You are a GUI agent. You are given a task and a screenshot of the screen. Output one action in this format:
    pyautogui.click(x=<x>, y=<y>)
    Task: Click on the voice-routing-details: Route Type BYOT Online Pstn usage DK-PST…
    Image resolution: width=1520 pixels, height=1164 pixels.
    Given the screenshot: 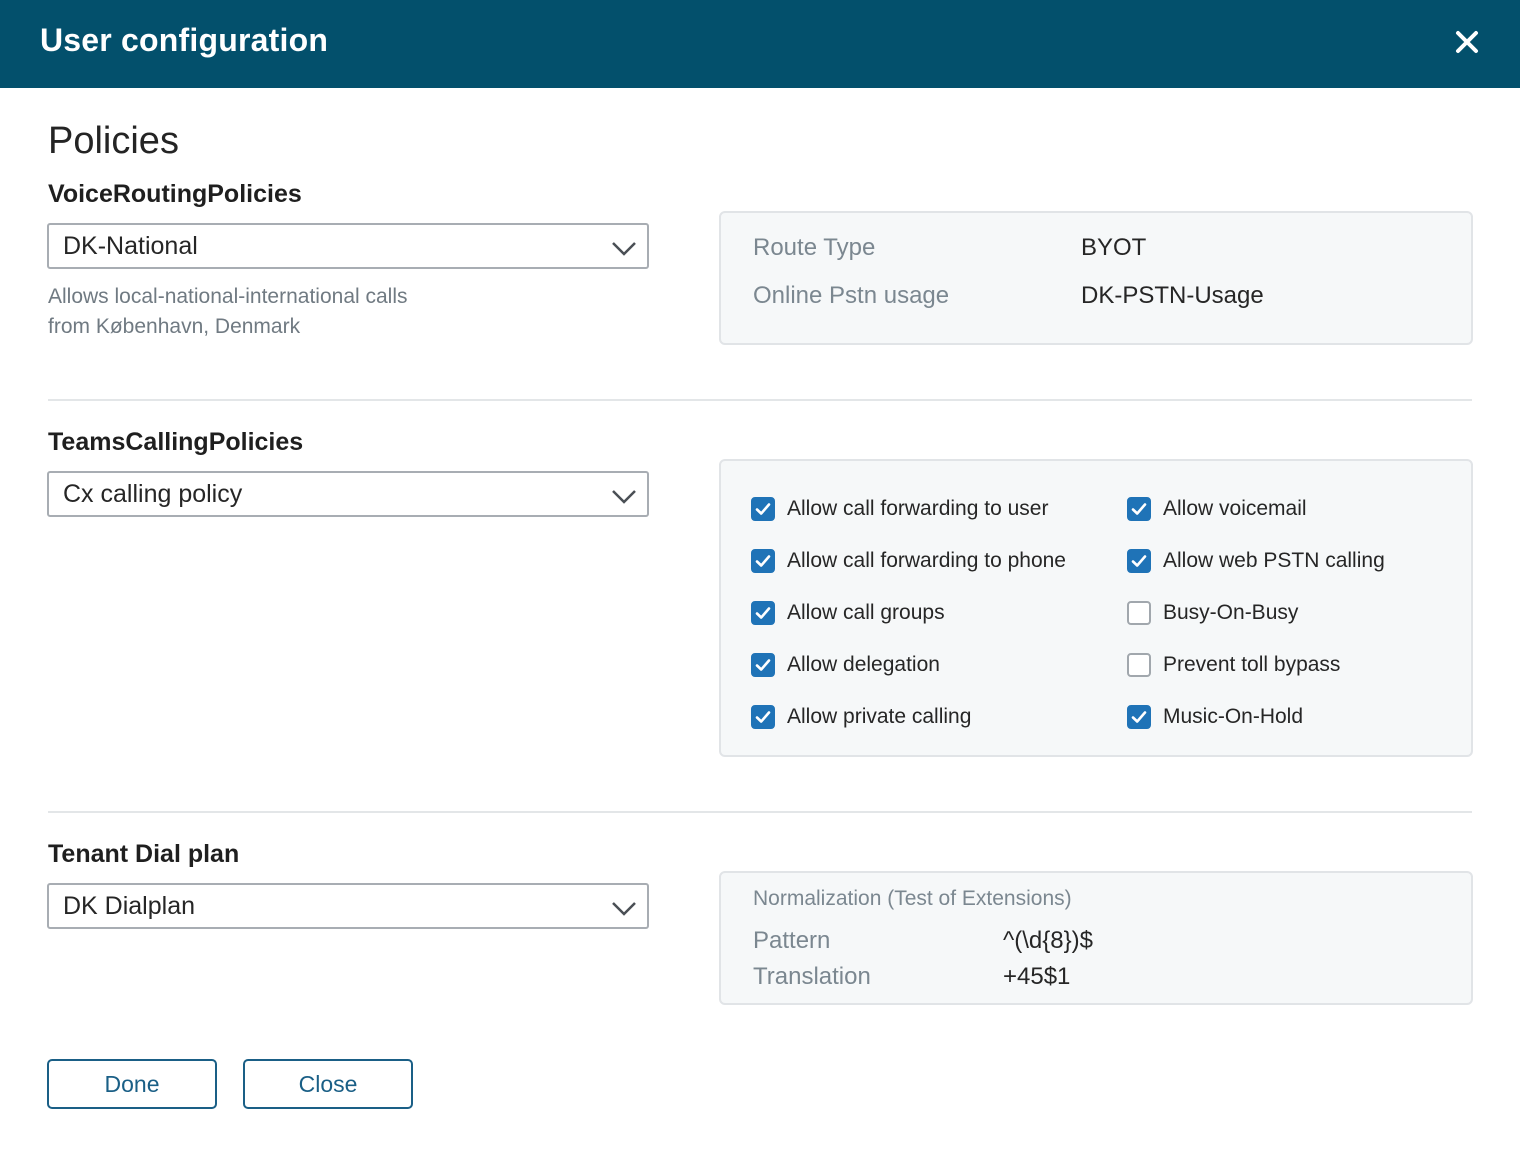 What is the action you would take?
    pyautogui.click(x=1096, y=278)
    